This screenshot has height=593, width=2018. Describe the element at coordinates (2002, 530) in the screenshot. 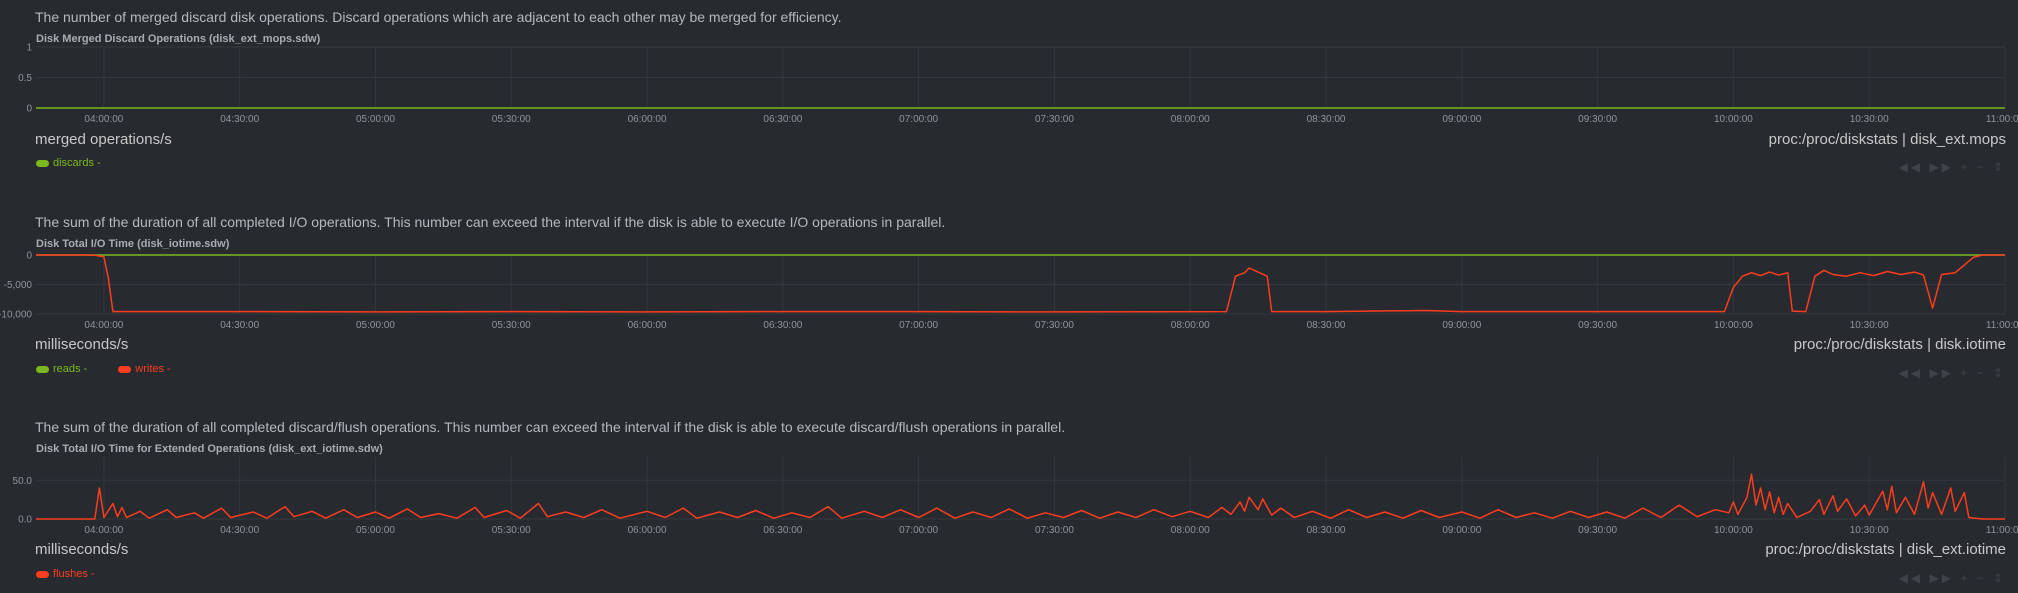

I see `x-tick-label: 11:00:00` at that location.